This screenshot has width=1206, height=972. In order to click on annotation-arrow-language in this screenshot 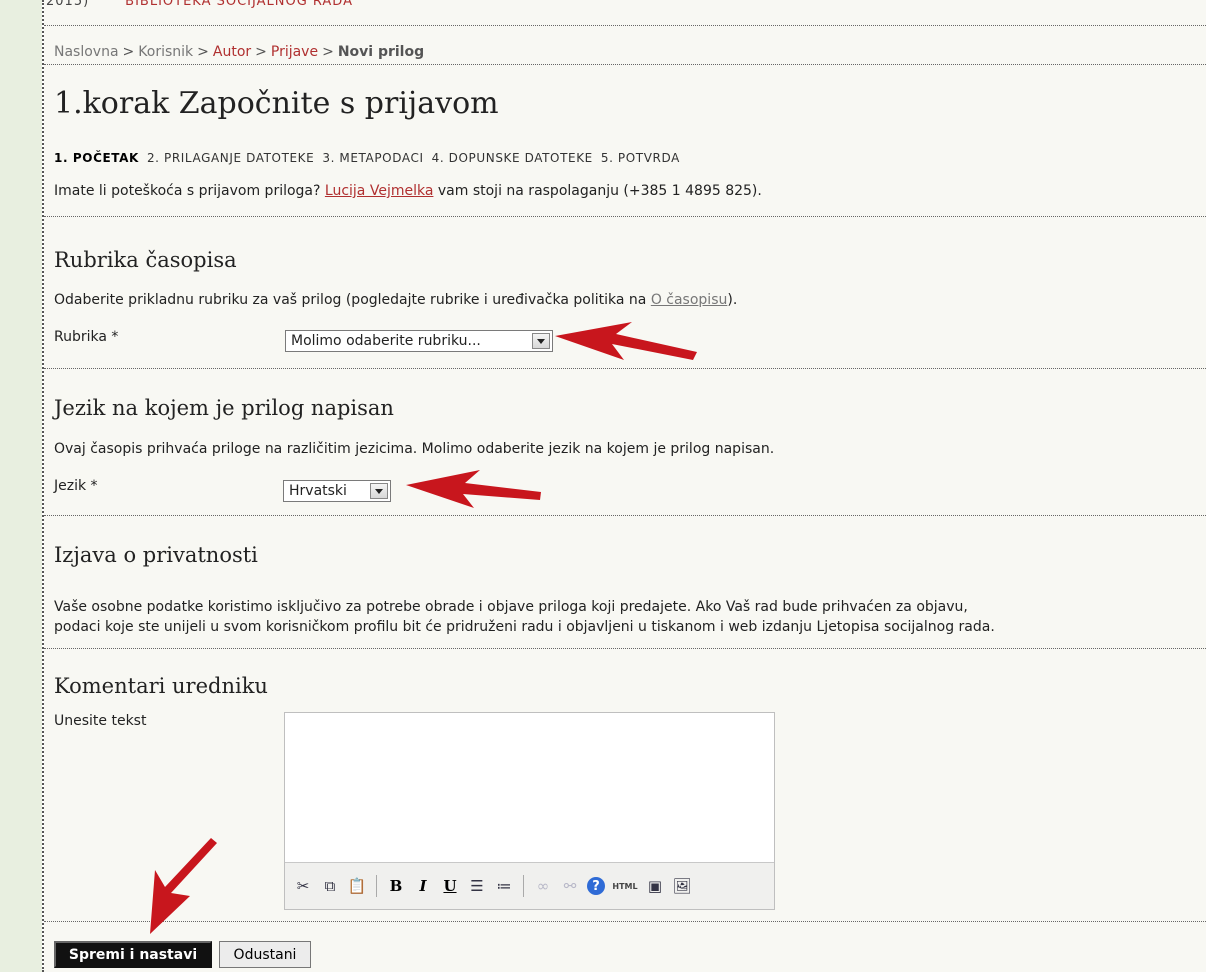, I will do `click(473, 489)`.